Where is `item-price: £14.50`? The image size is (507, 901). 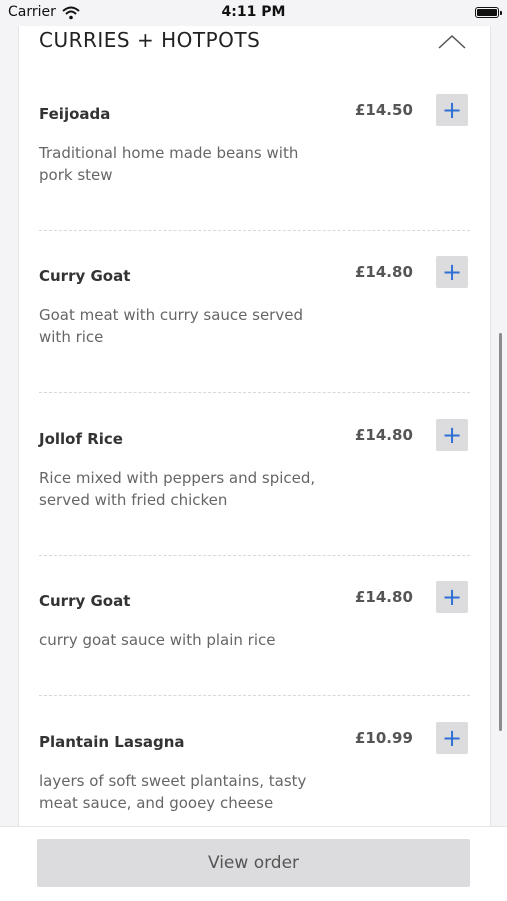 item-price: £14.50 is located at coordinates (384, 110).